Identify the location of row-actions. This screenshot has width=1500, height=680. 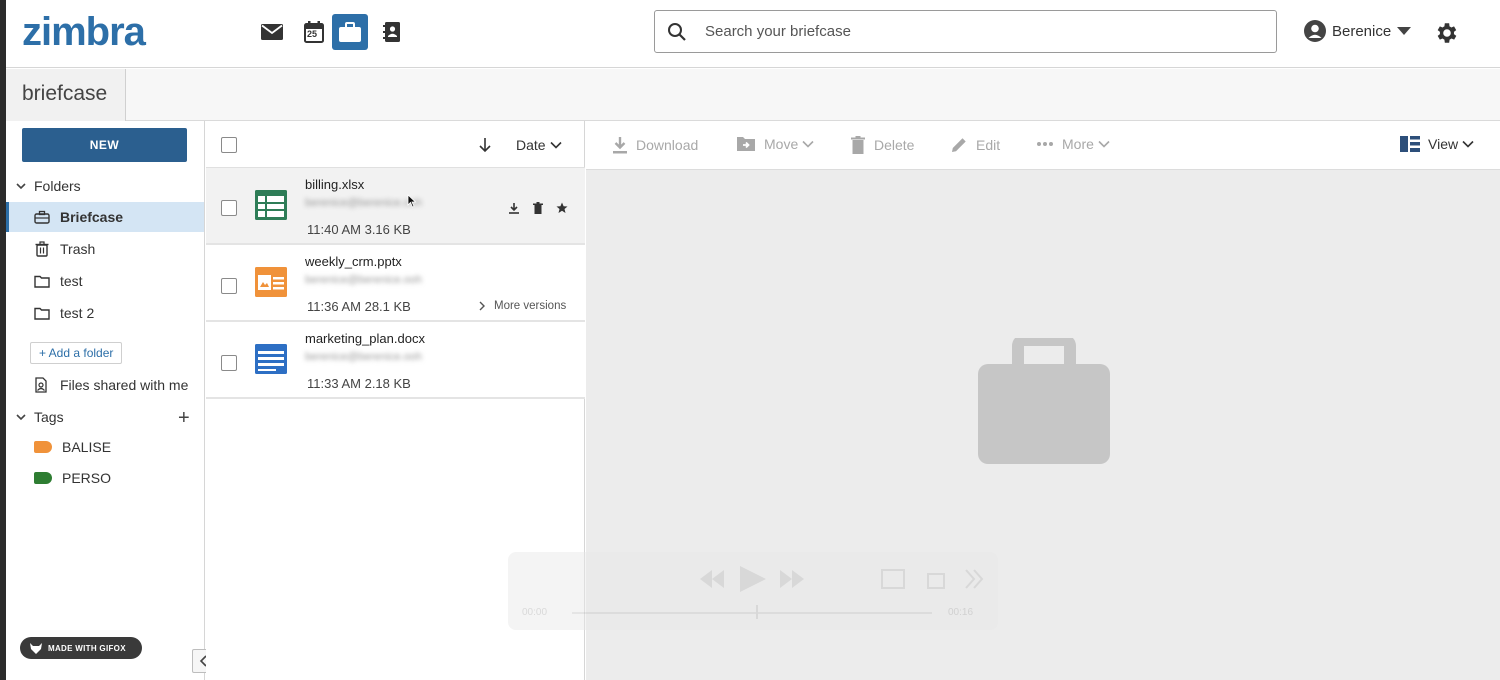
(538, 208).